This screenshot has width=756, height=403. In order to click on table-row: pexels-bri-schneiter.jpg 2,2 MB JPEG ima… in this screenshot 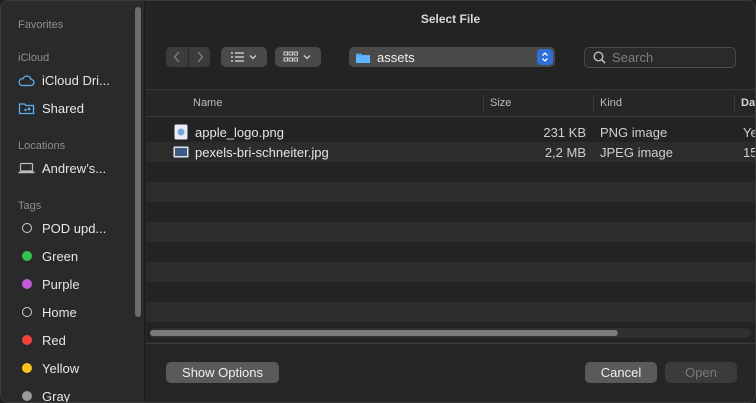, I will do `click(450, 152)`.